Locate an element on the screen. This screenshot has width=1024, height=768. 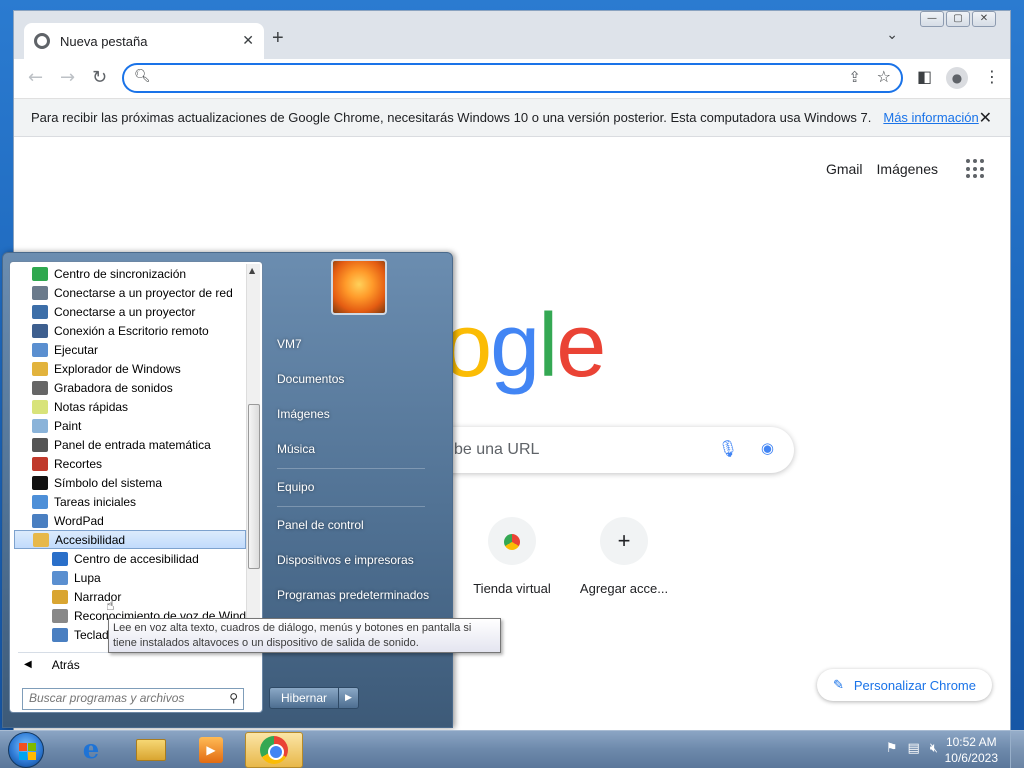
profile-avatar-icon: ● is located at coordinates (957, 78).